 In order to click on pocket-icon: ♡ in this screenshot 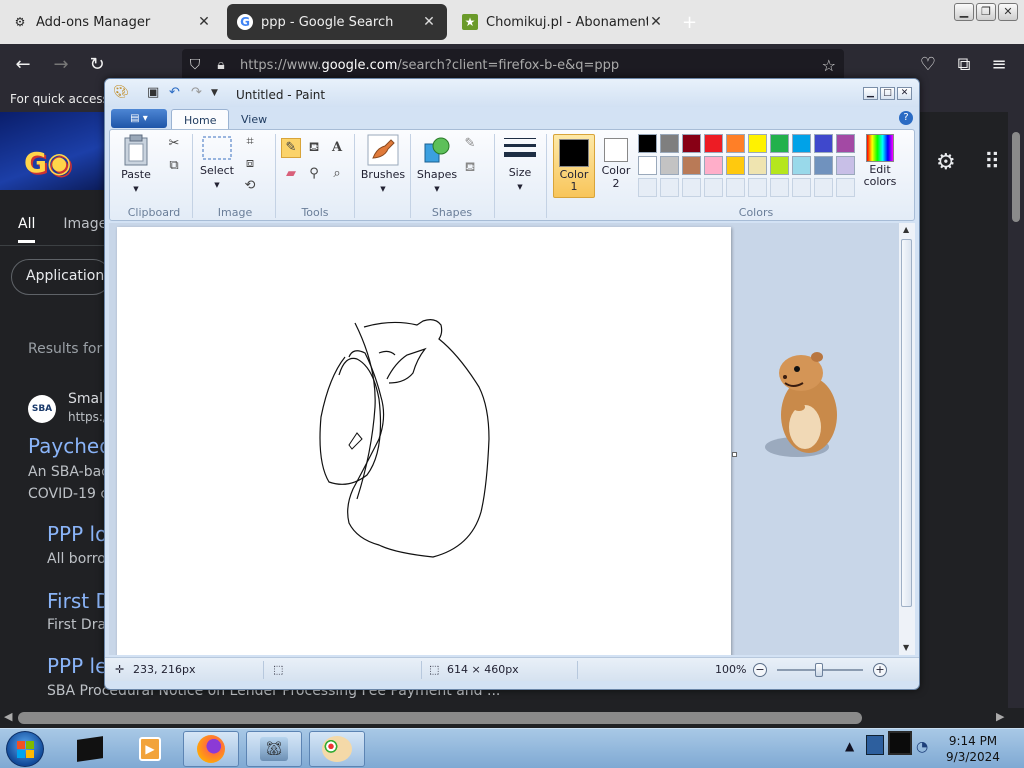, I will do `click(928, 64)`.